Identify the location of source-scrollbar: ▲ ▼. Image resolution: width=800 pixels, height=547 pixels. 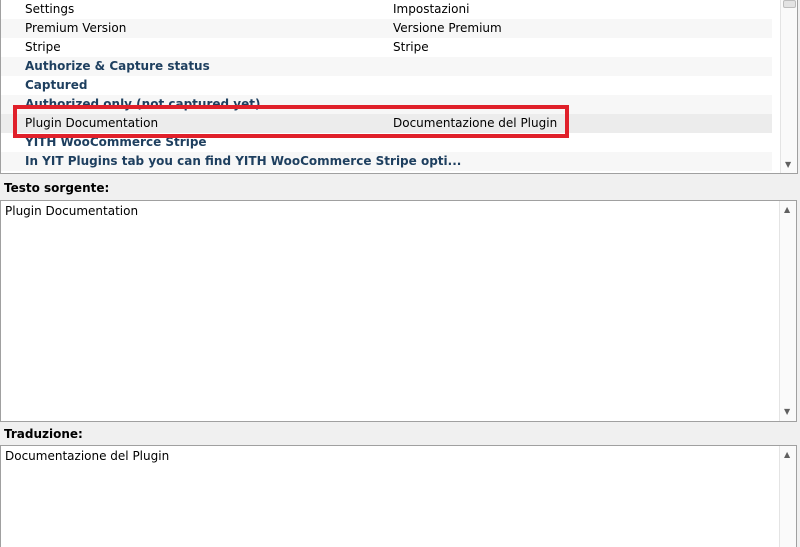
(787, 311).